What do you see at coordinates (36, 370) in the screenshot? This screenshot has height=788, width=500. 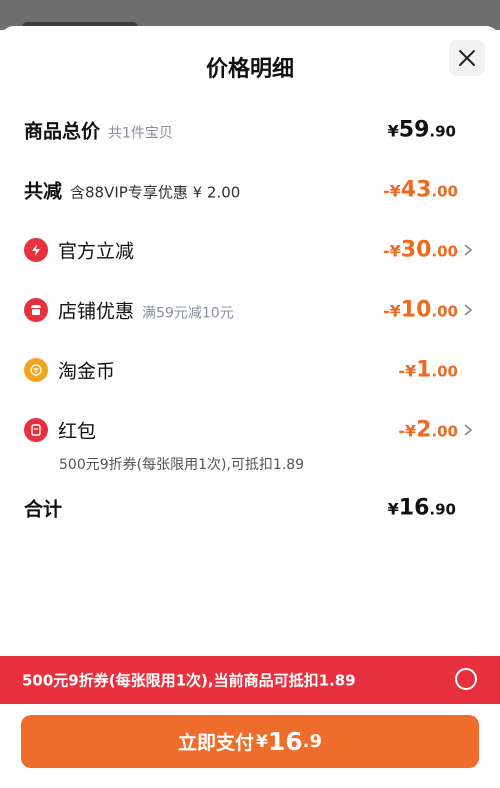 I see `coin-icon` at bounding box center [36, 370].